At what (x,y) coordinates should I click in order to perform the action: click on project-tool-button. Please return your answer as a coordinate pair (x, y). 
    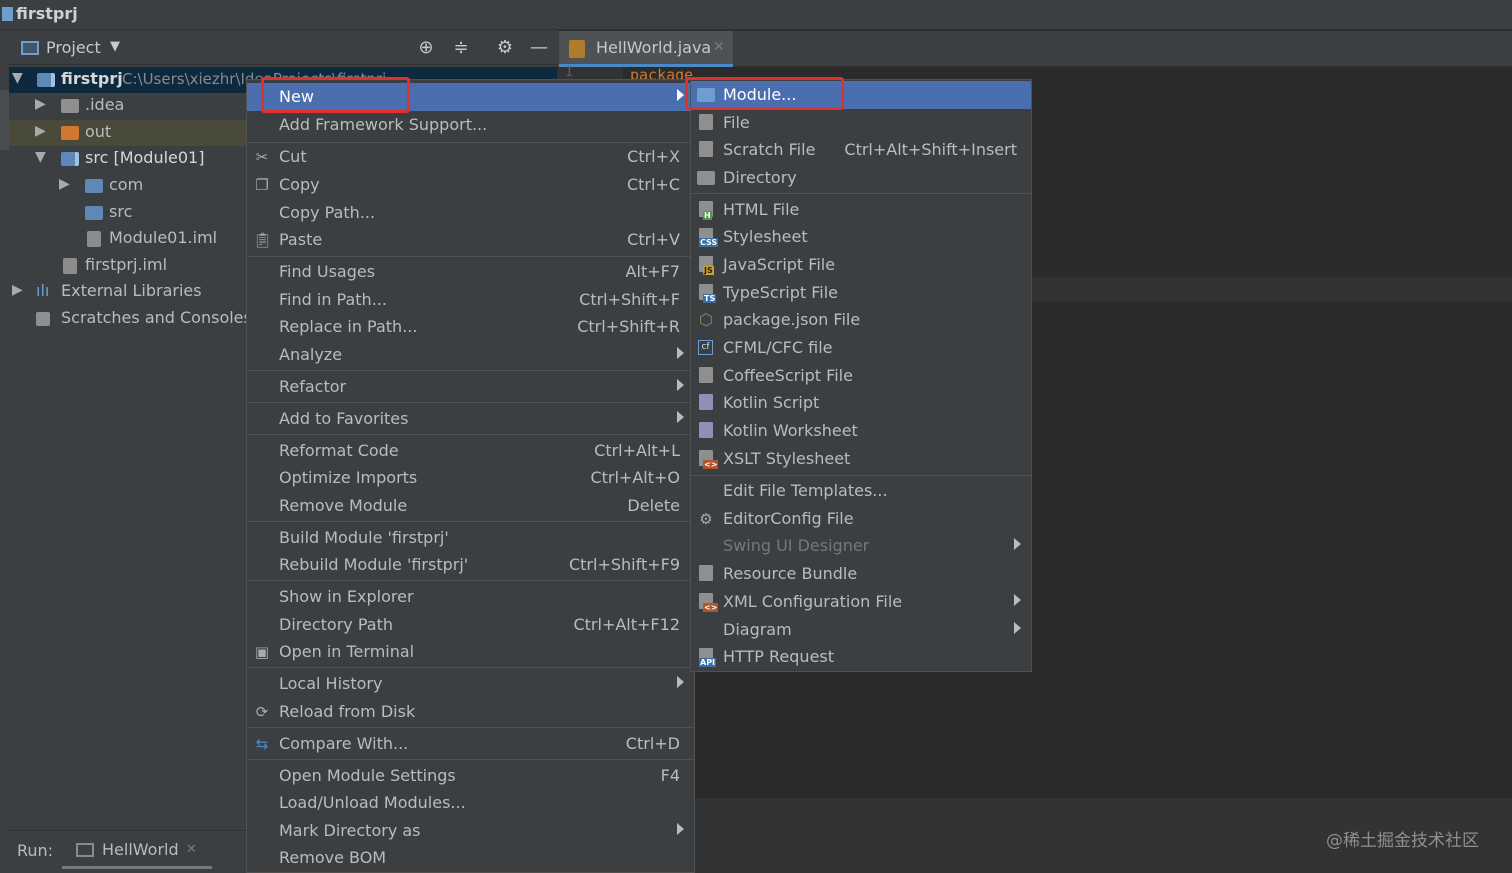
    Looking at the image, I should click on (4, 120).